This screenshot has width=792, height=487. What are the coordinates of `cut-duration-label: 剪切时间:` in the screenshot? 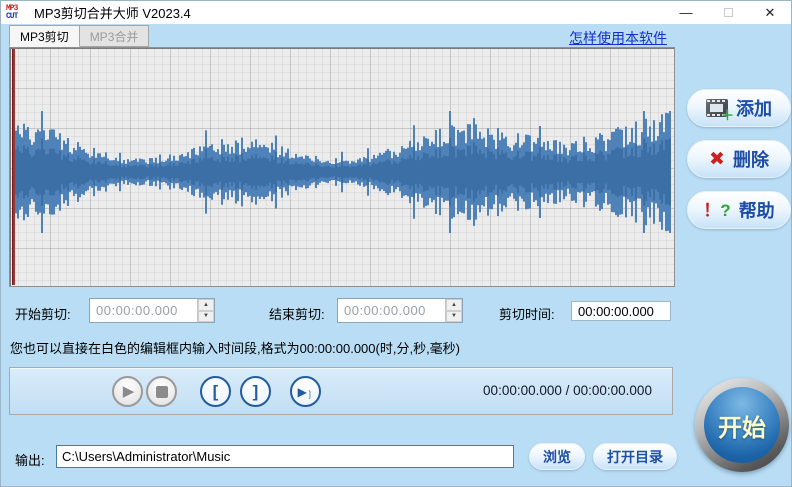 It's located at (527, 314).